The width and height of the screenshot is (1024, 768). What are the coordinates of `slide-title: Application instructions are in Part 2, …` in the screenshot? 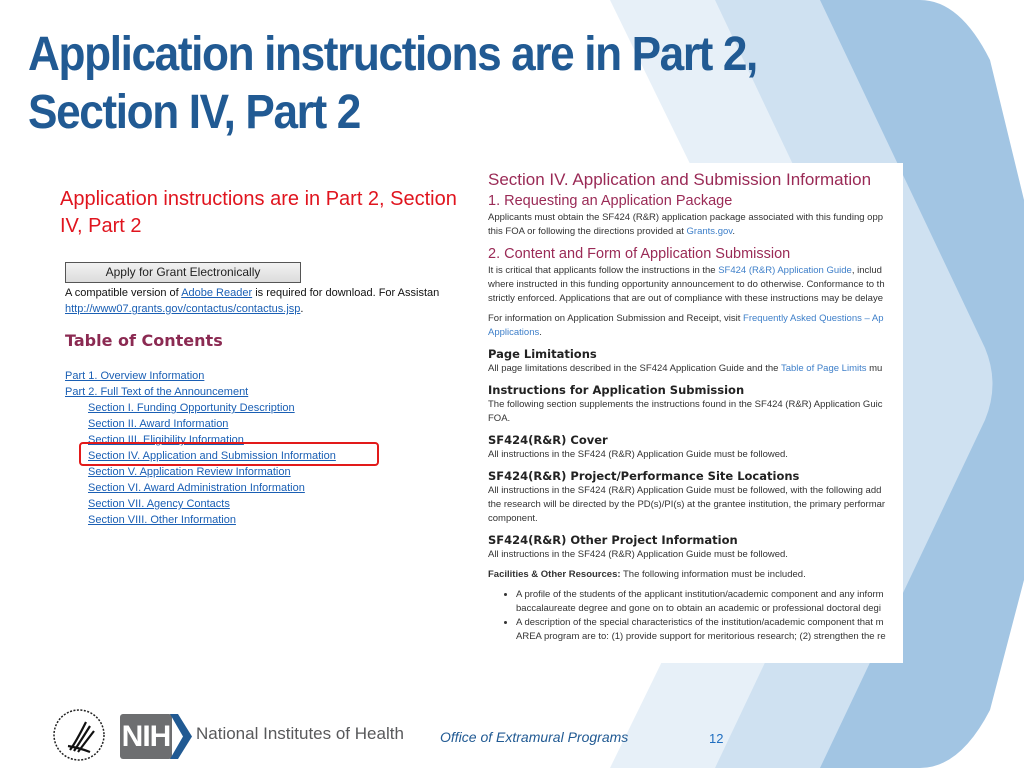 It's located at (393, 83).